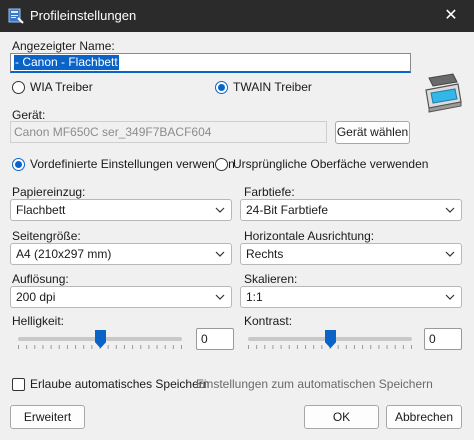  I want to click on twain-driver-label: TWAIN Treiber, so click(272, 87).